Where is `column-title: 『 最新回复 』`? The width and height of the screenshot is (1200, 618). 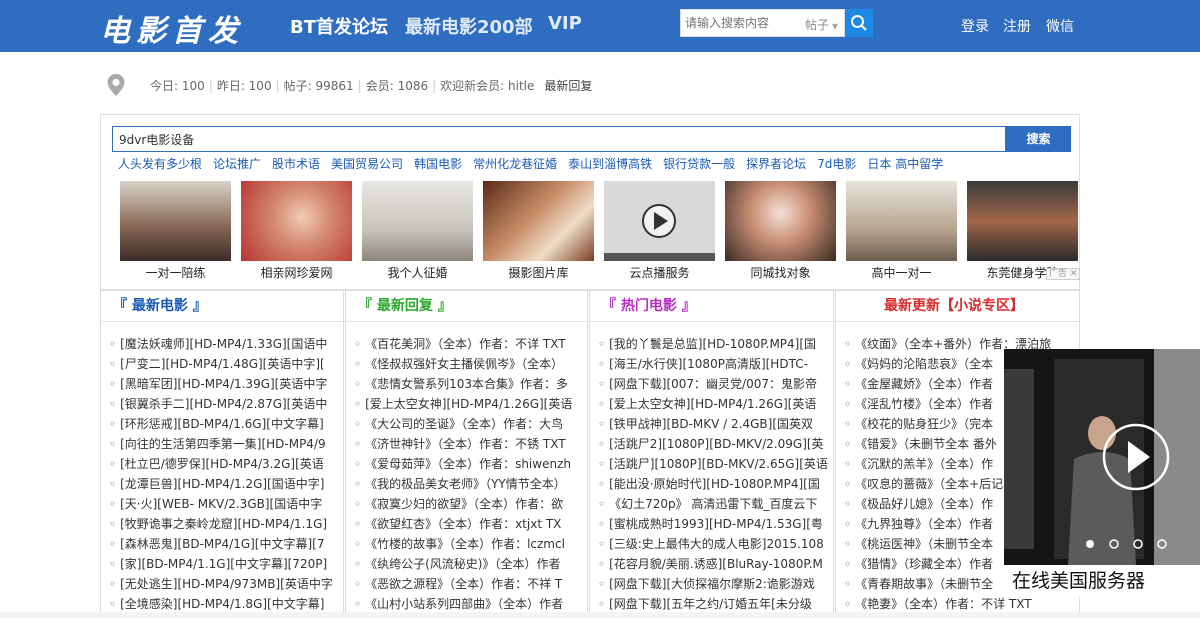 column-title: 『 最新回复 』 is located at coordinates (466, 306).